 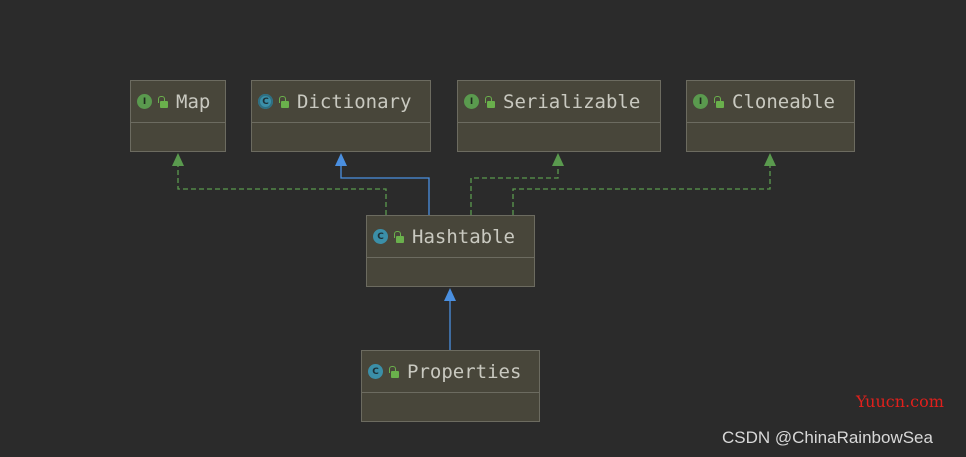 What do you see at coordinates (450, 294) in the screenshot?
I see `arrowhead-hashtable` at bounding box center [450, 294].